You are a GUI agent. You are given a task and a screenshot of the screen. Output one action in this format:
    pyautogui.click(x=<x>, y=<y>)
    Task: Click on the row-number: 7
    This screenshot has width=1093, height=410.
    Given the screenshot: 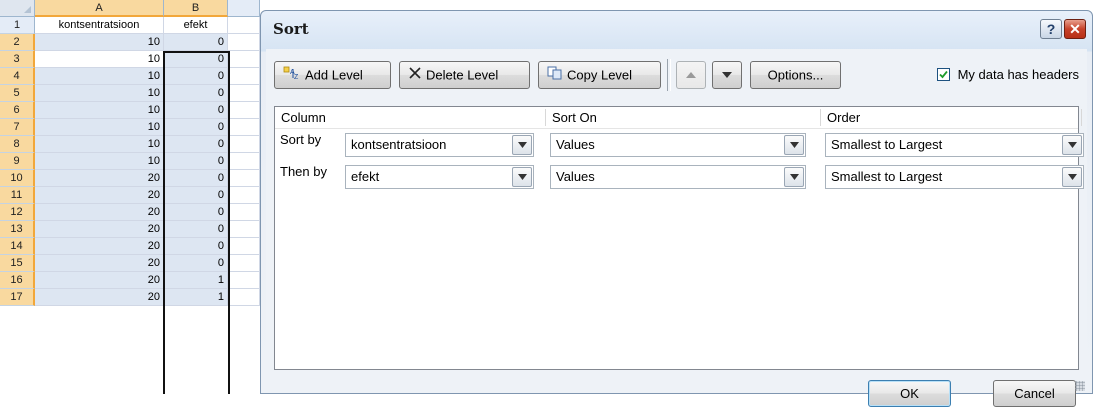 What is the action you would take?
    pyautogui.click(x=17, y=127)
    